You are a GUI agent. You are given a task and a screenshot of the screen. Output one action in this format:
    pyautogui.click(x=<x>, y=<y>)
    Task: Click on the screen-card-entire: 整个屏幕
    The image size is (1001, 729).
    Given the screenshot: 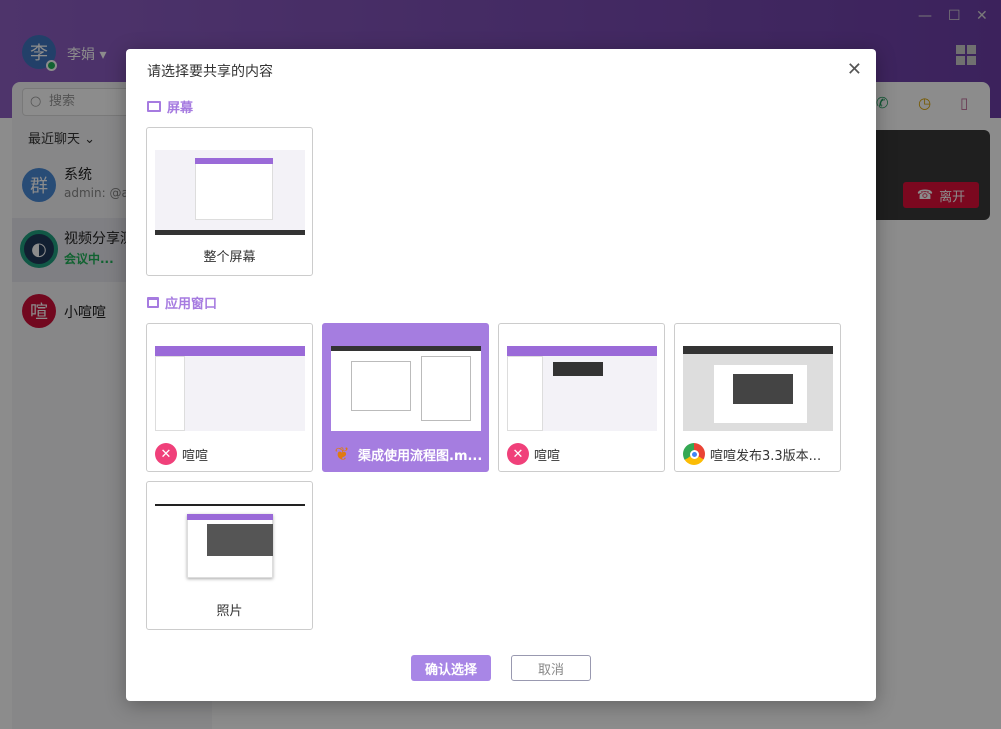 What is the action you would take?
    pyautogui.click(x=229, y=201)
    